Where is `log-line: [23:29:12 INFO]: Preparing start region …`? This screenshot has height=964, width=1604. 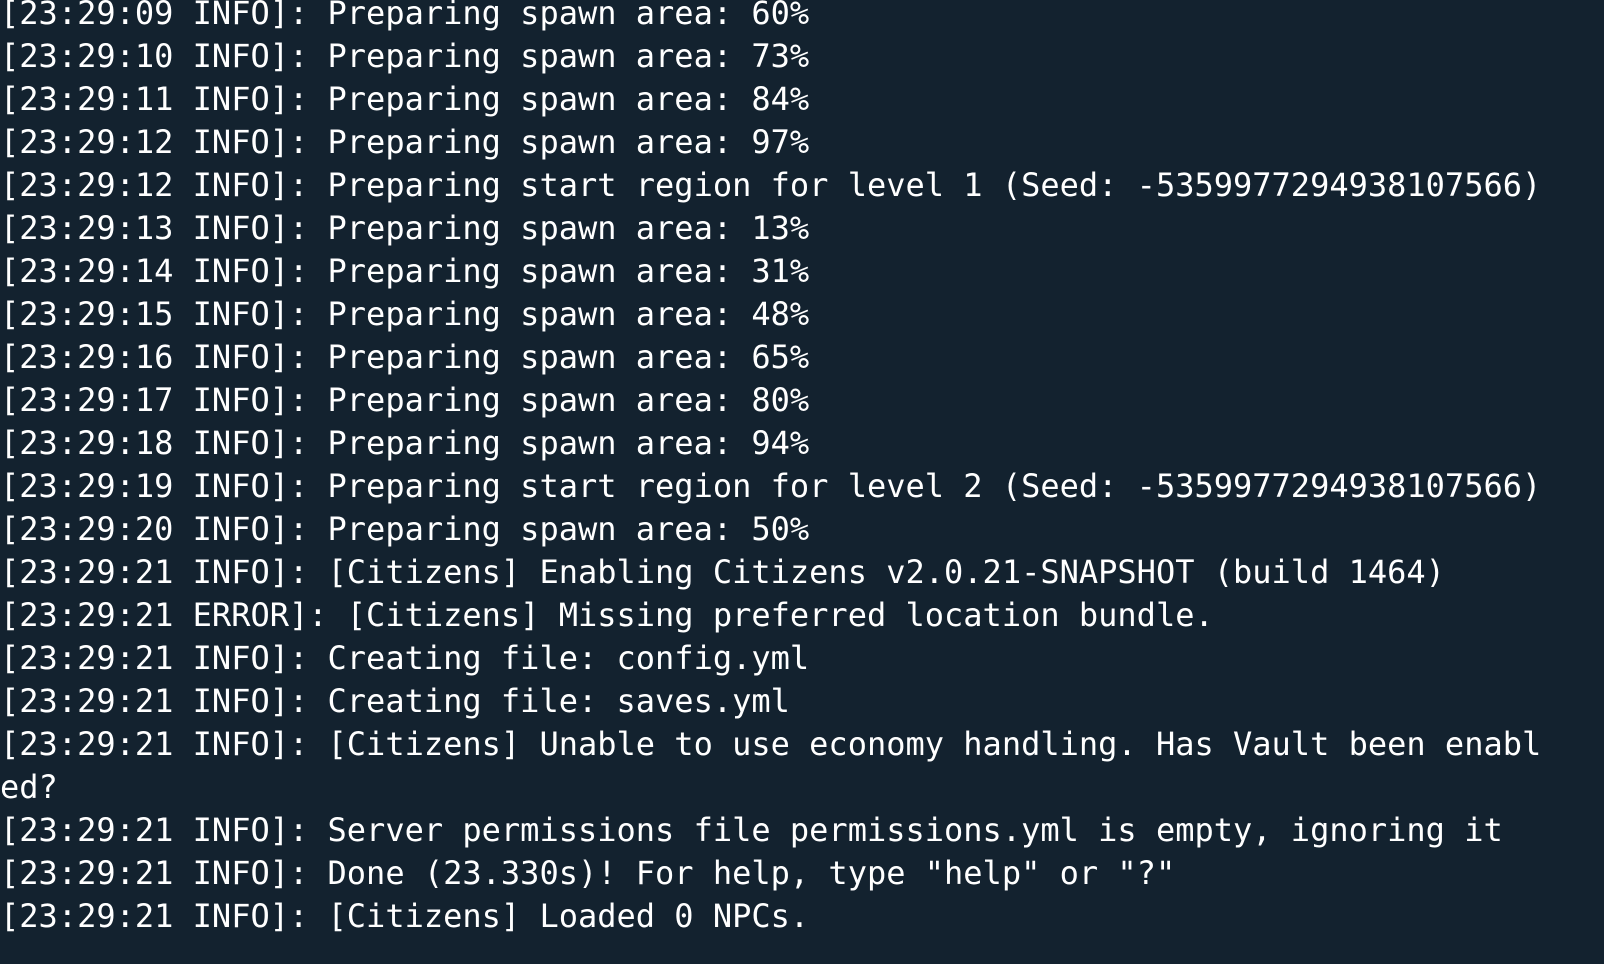 log-line: [23:29:12 INFO]: Preparing start region … is located at coordinates (771, 185).